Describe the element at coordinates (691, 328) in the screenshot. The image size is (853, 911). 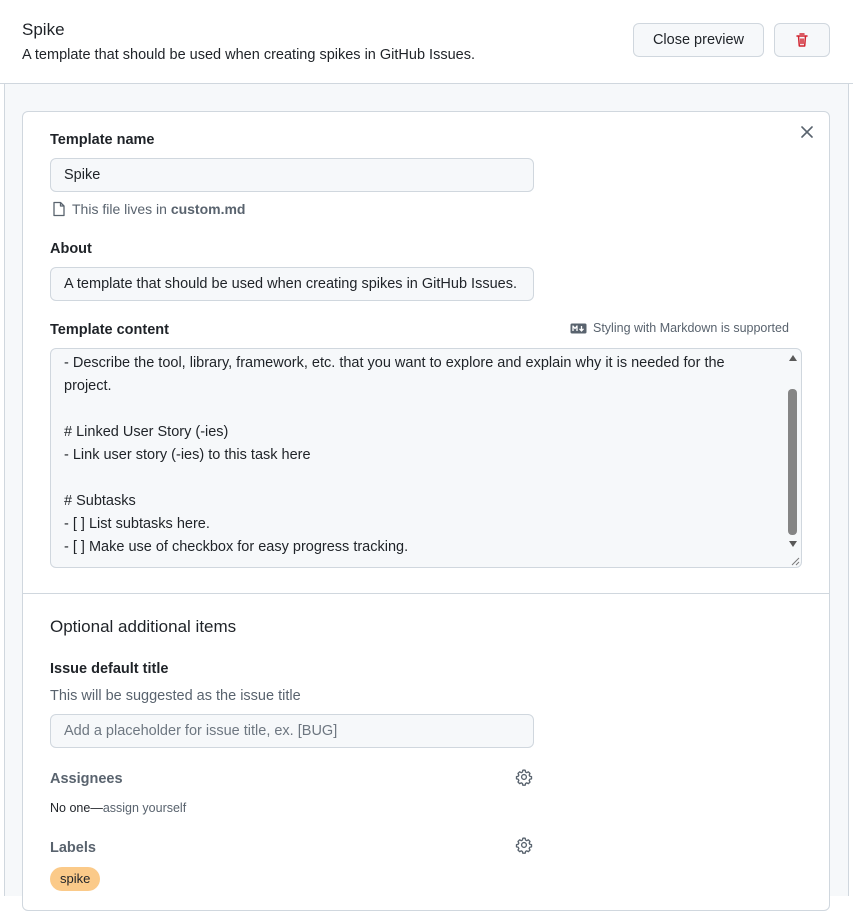
I see `markdown-note-text: Styling with Markdown is supported` at that location.